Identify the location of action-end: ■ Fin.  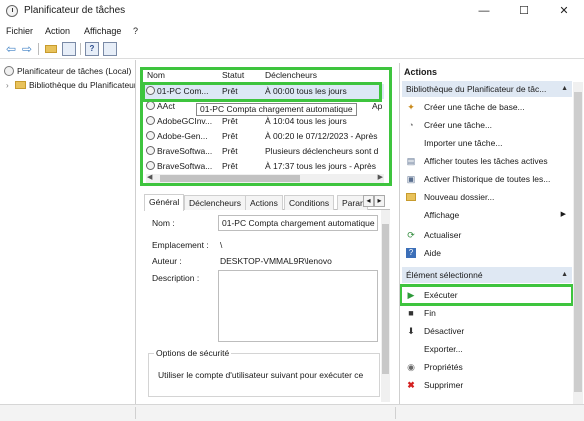
(488, 313).